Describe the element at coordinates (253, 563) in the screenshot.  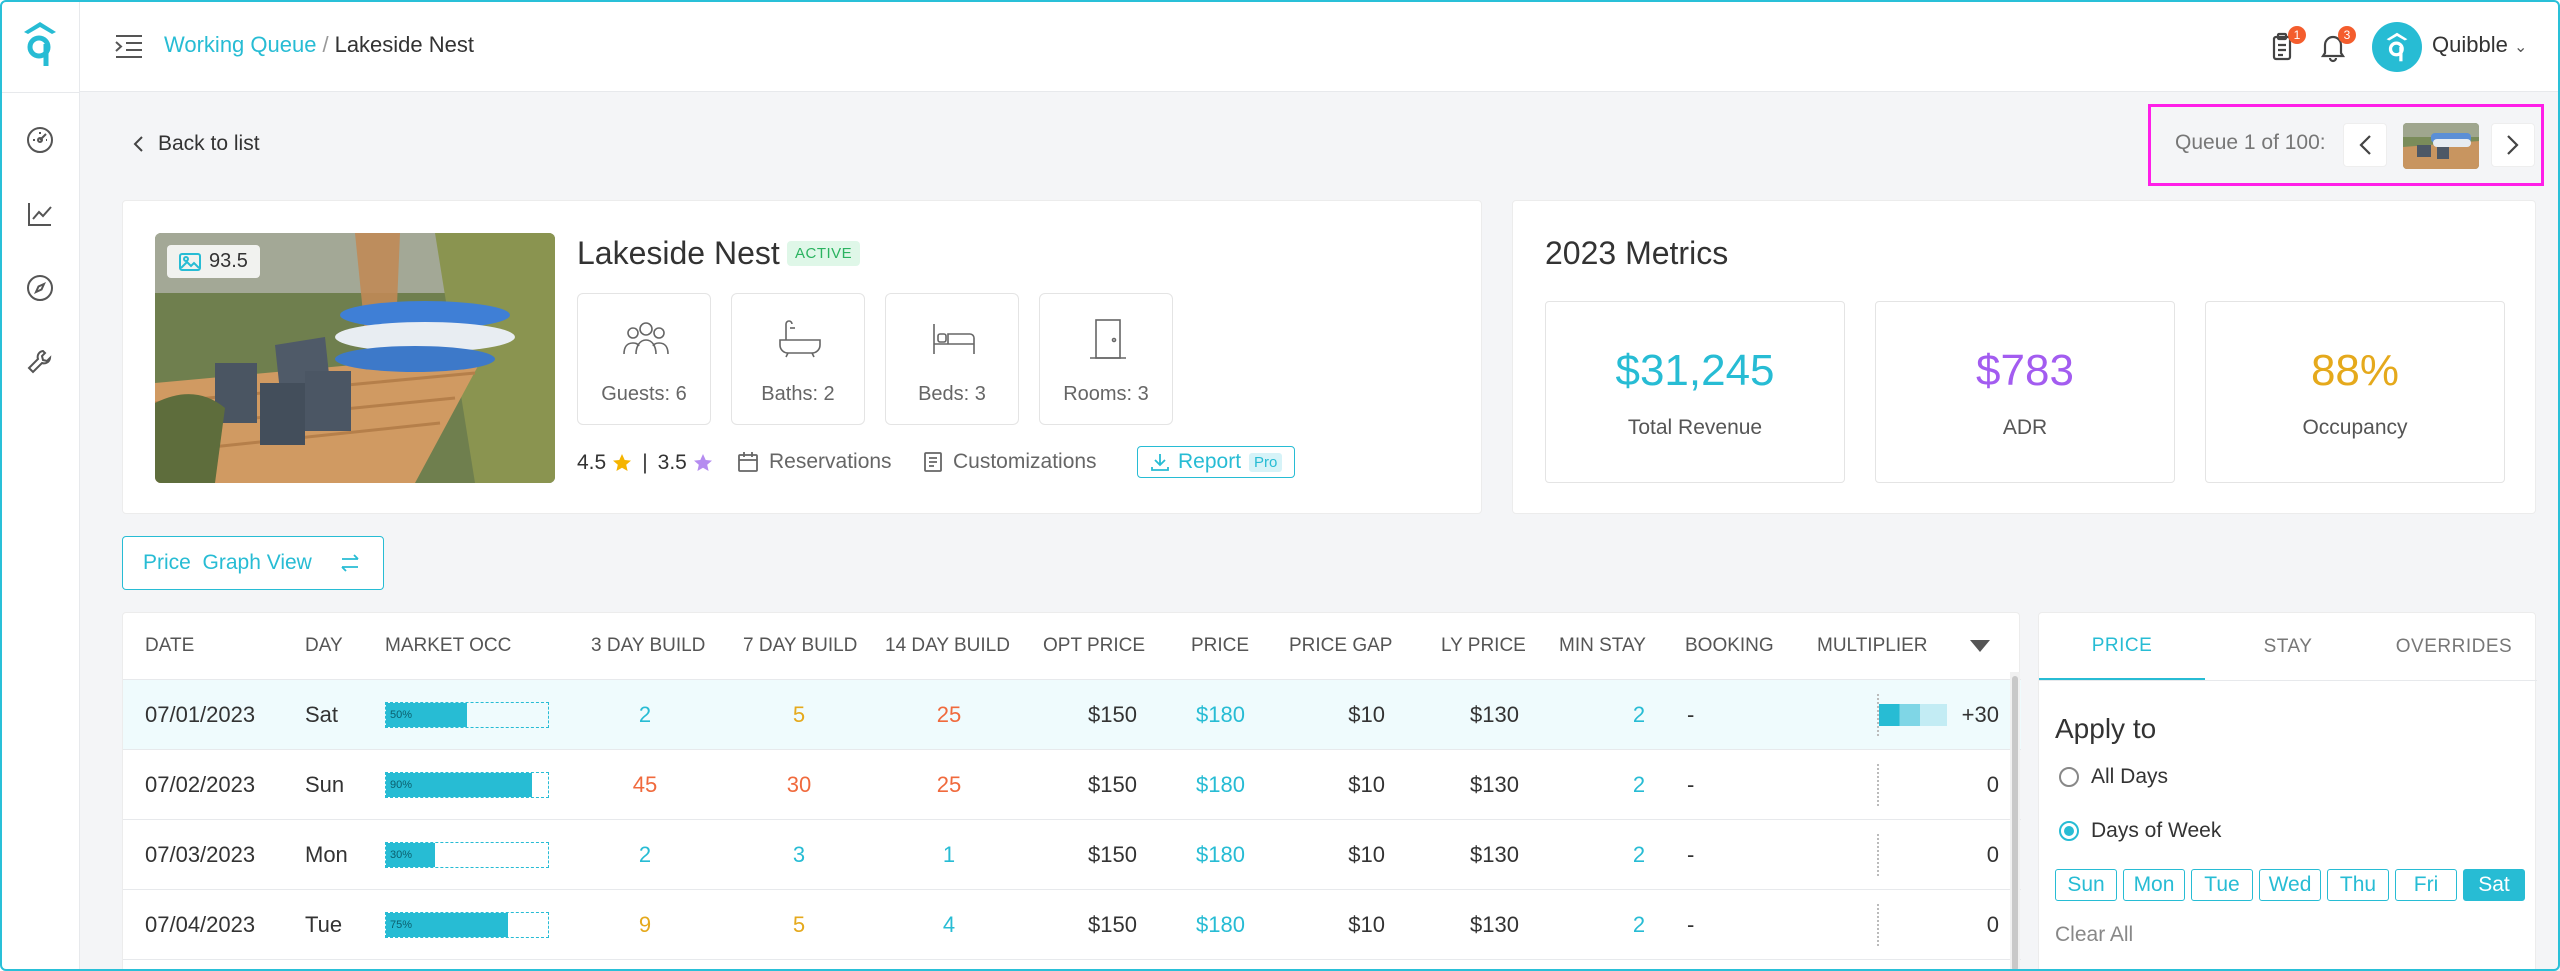
I see `price-graph-view-toggle: Price Graph View` at that location.